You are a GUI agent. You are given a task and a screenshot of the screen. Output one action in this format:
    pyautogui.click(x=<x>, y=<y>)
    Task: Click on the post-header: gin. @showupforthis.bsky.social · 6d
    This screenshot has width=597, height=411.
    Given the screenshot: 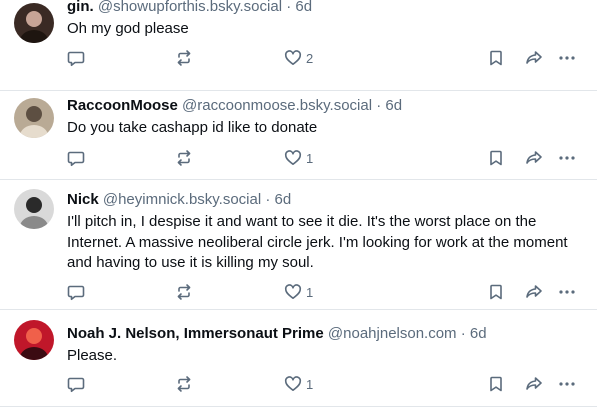 What is the action you would take?
    pyautogui.click(x=328, y=8)
    